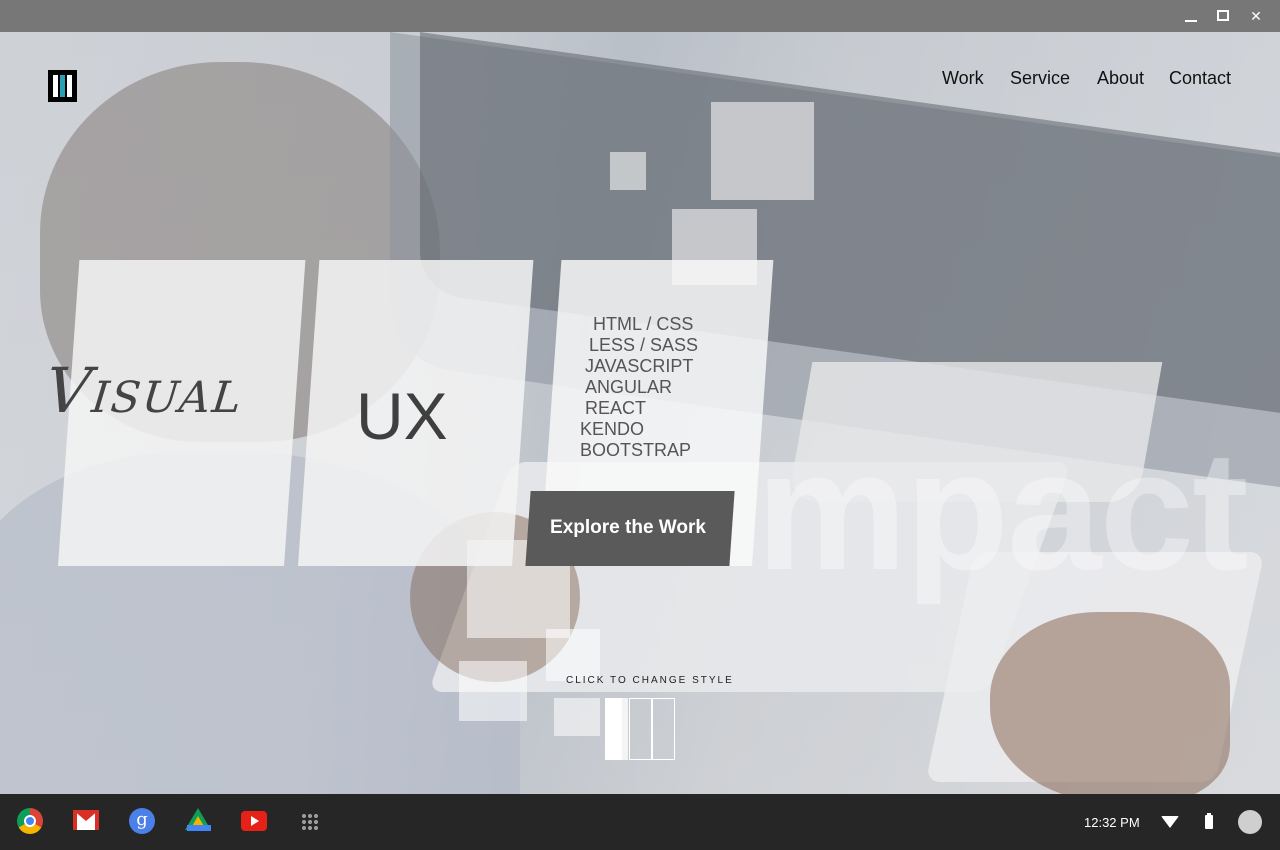  I want to click on nav-about: About, so click(1120, 78).